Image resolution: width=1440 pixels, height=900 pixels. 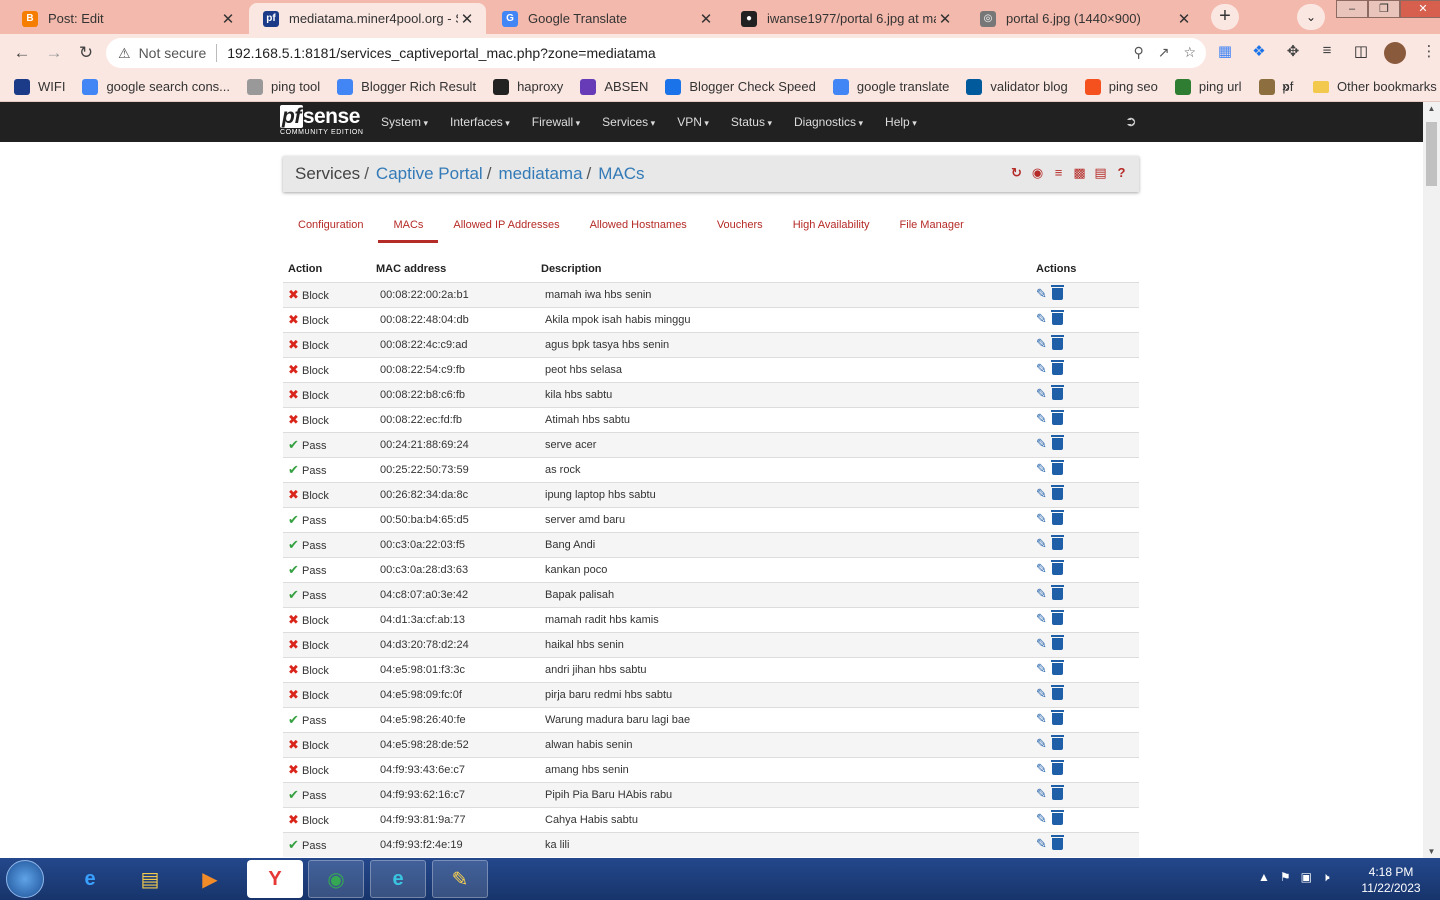 I want to click on status-chart-icon: ▩, so click(x=1079, y=173).